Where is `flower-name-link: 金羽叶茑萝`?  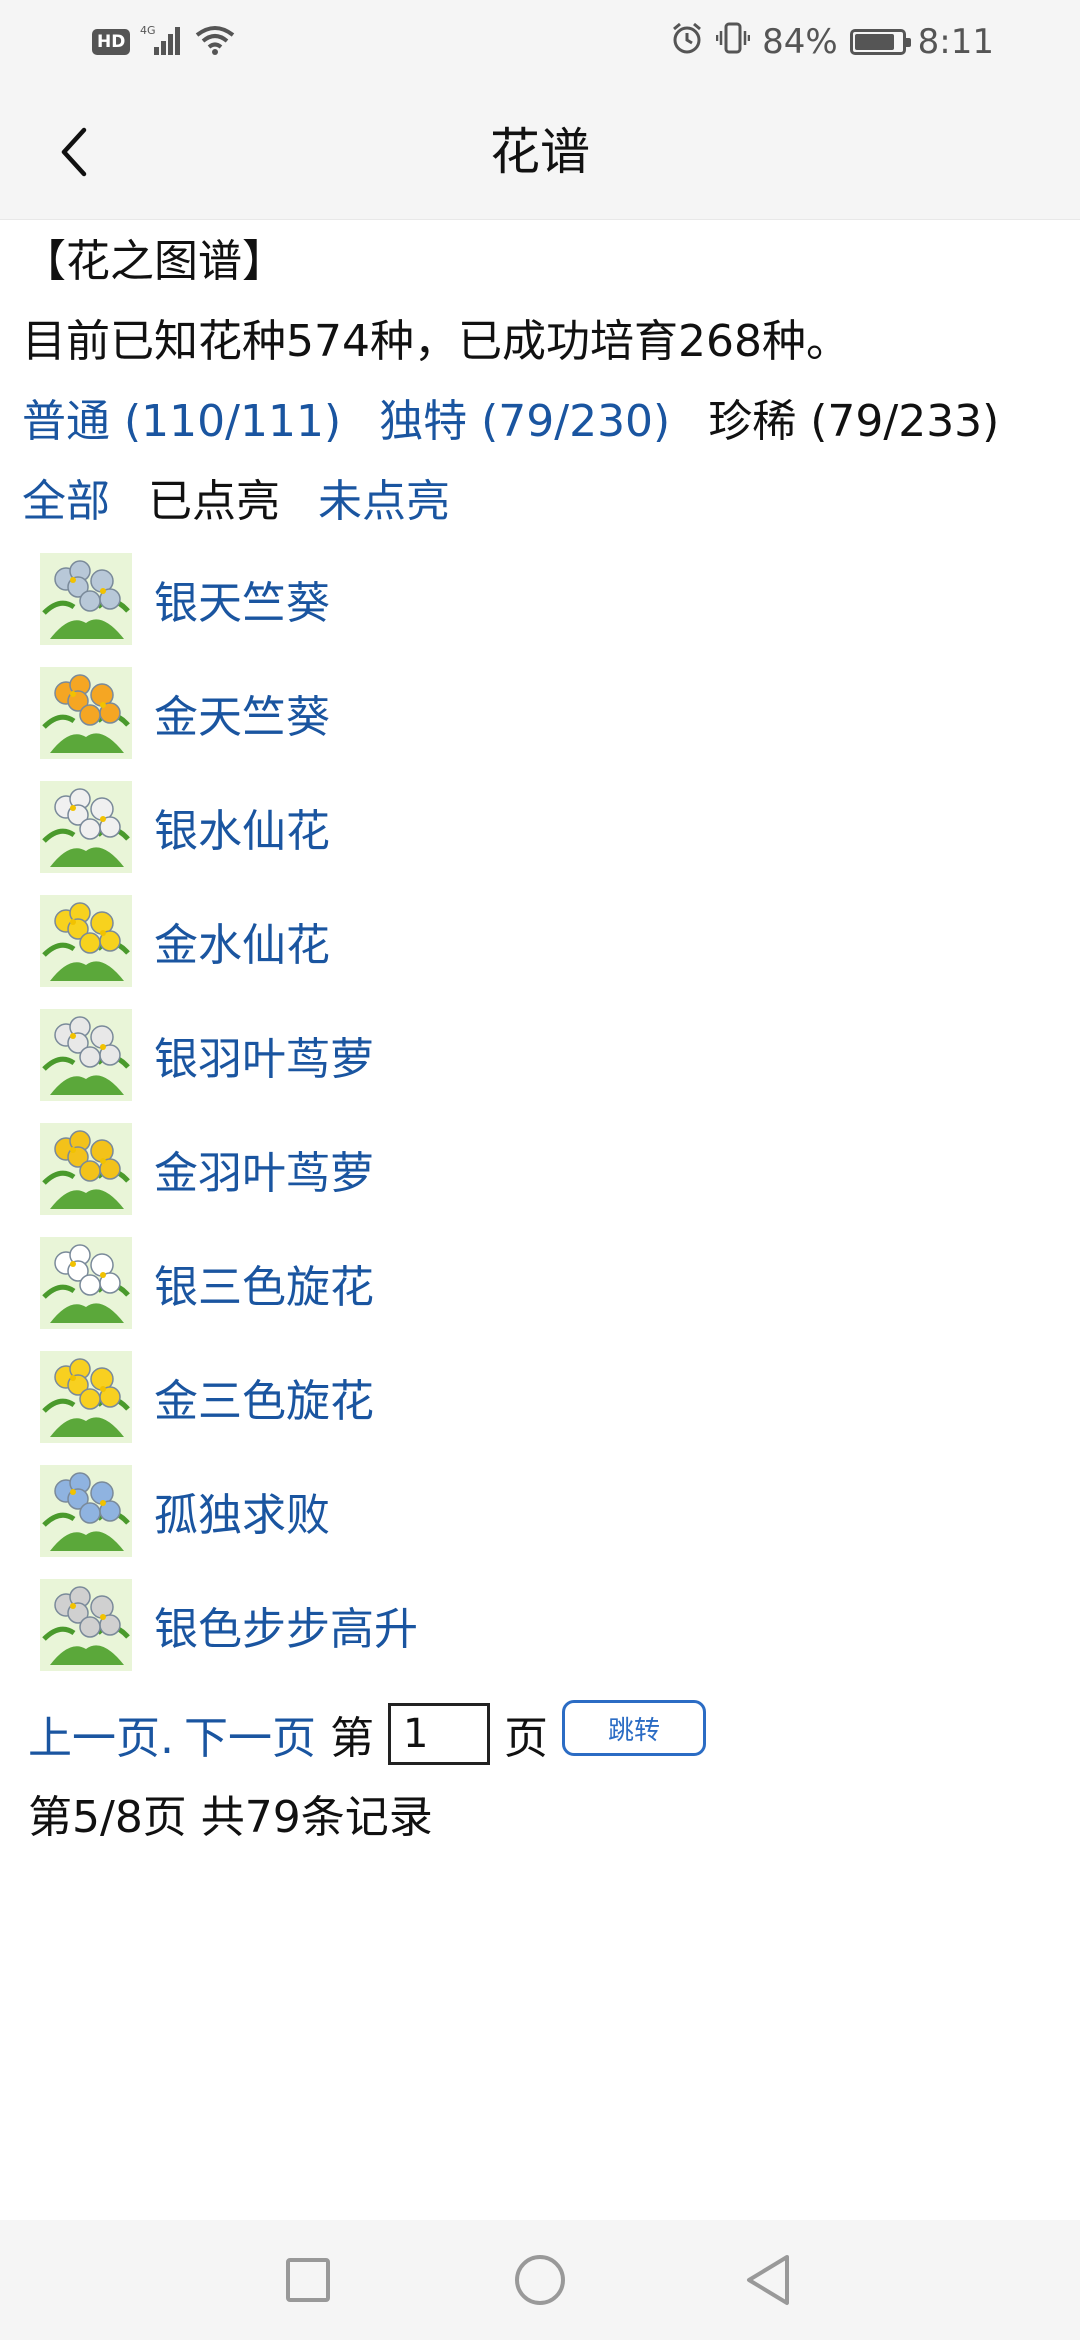
flower-name-link: 金羽叶茑萝 is located at coordinates (264, 1169).